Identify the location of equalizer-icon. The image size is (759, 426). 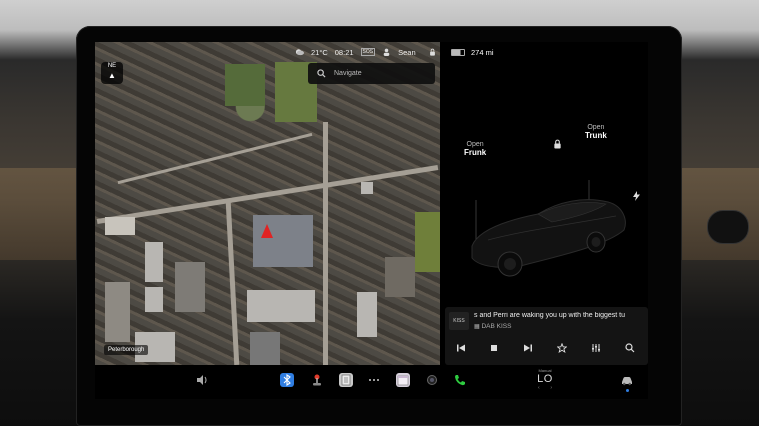
(596, 348).